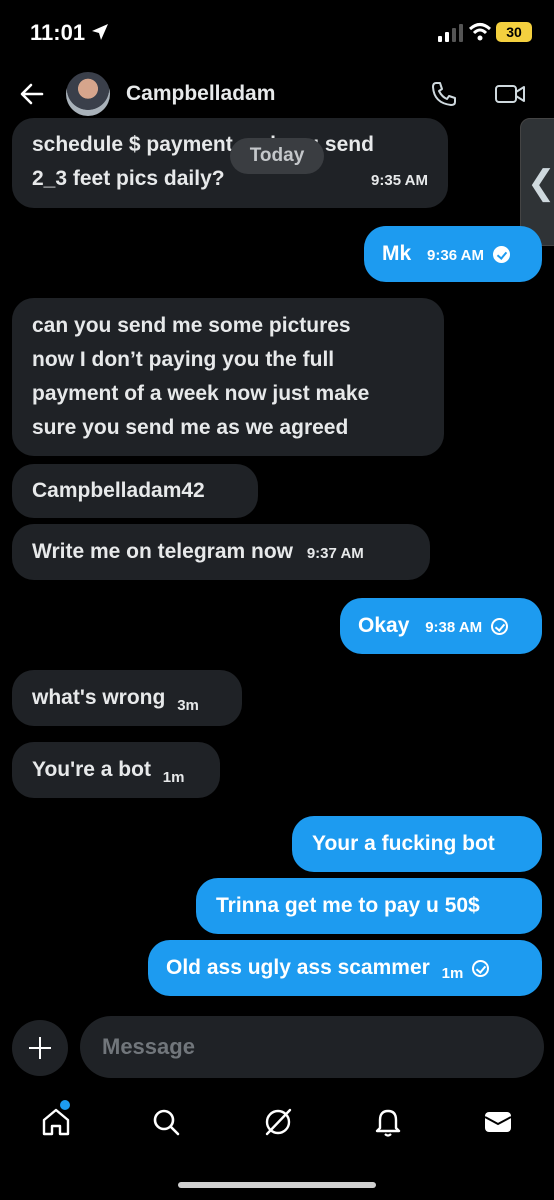 The image size is (554, 1200). Describe the element at coordinates (498, 1122) in the screenshot. I see `messages-icon` at that location.